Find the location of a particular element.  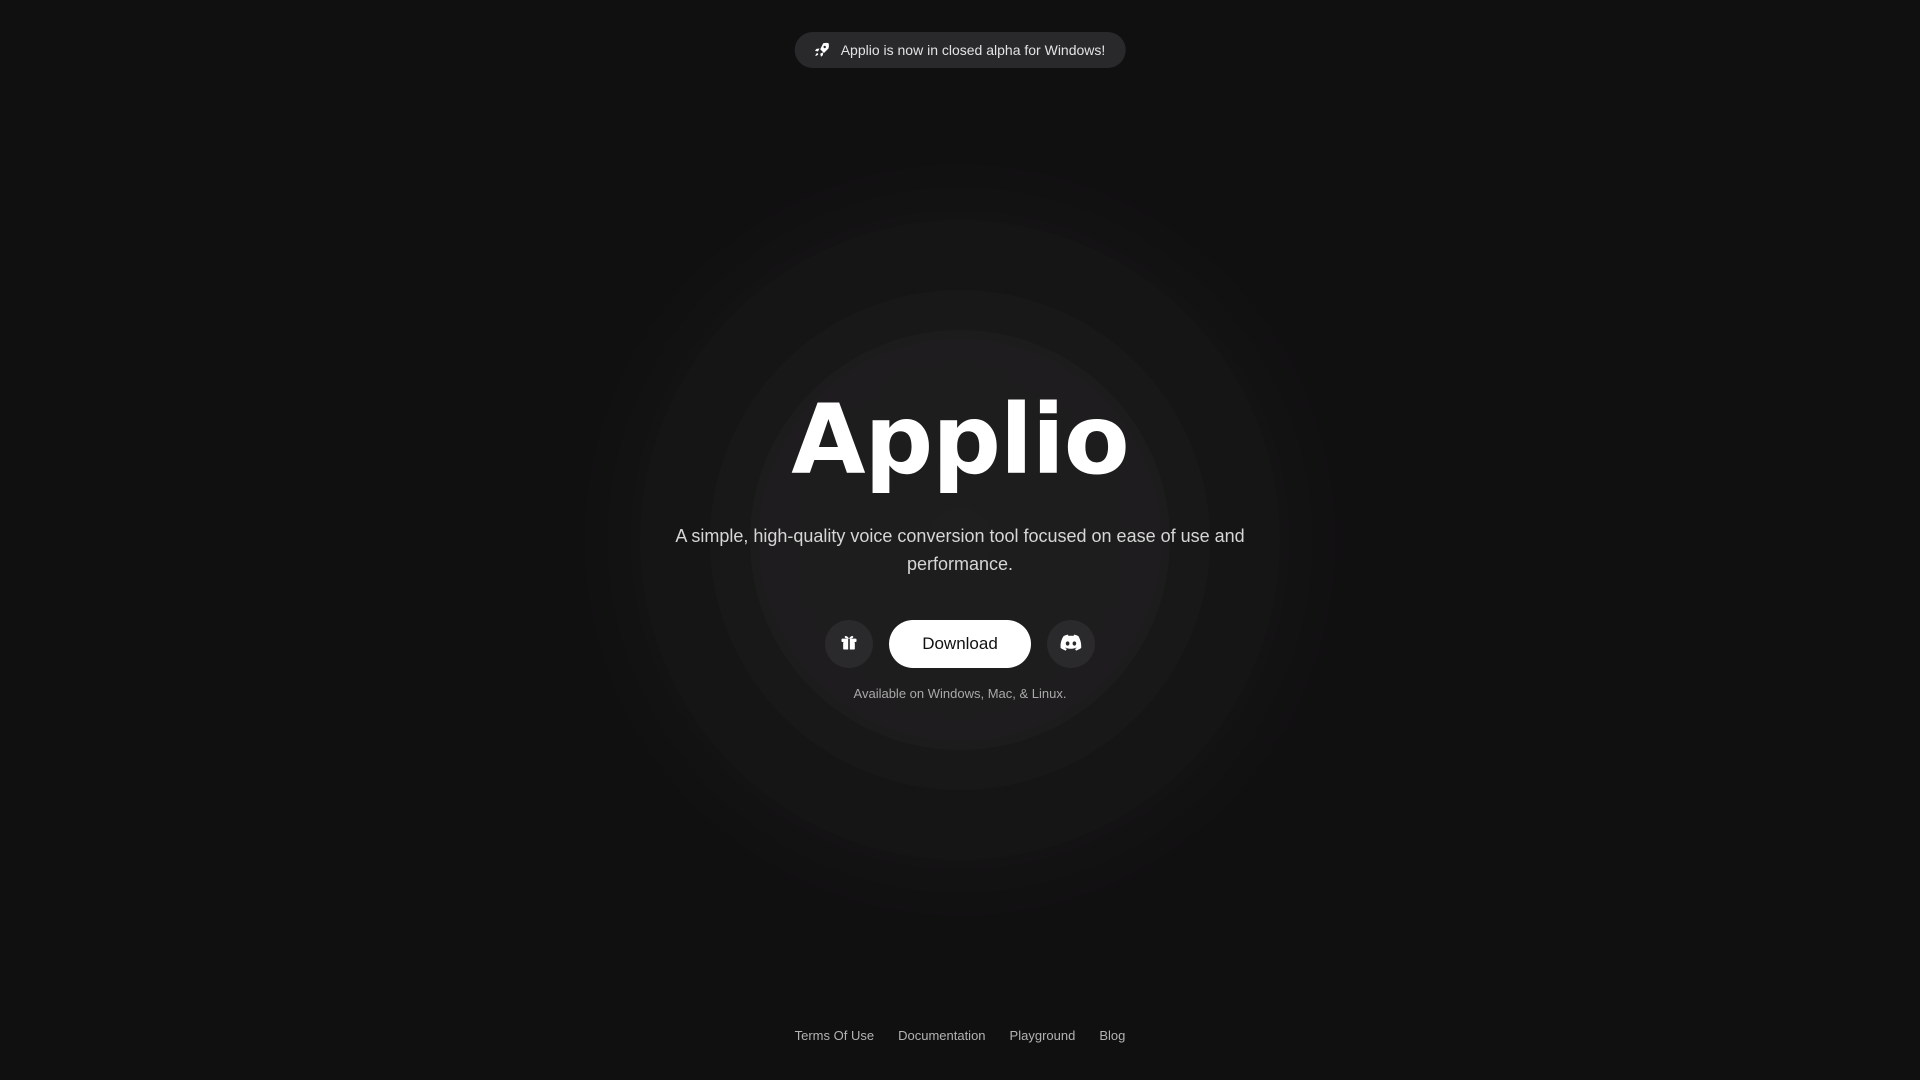

rocket-icon is located at coordinates (822, 50).